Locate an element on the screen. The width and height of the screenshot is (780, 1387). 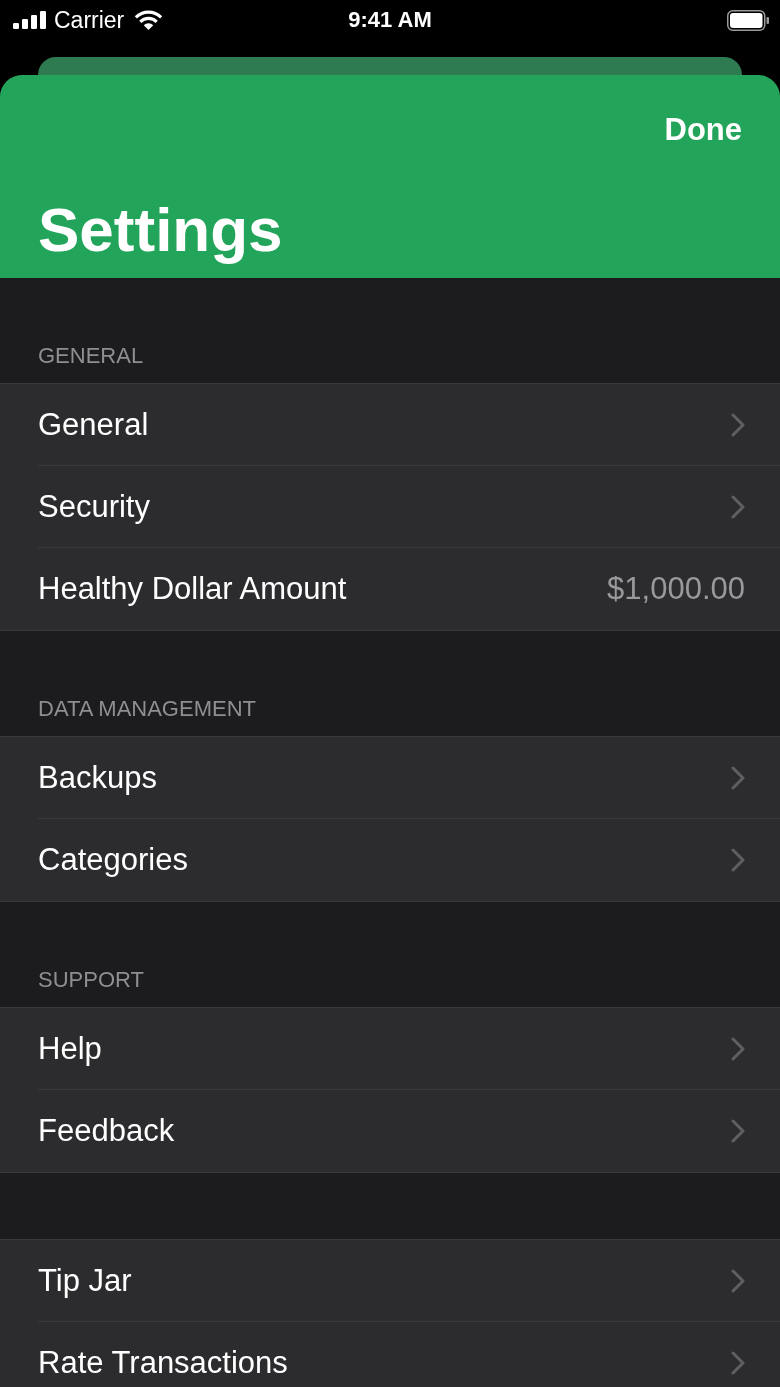
settings-row: Categories is located at coordinates (390, 860).